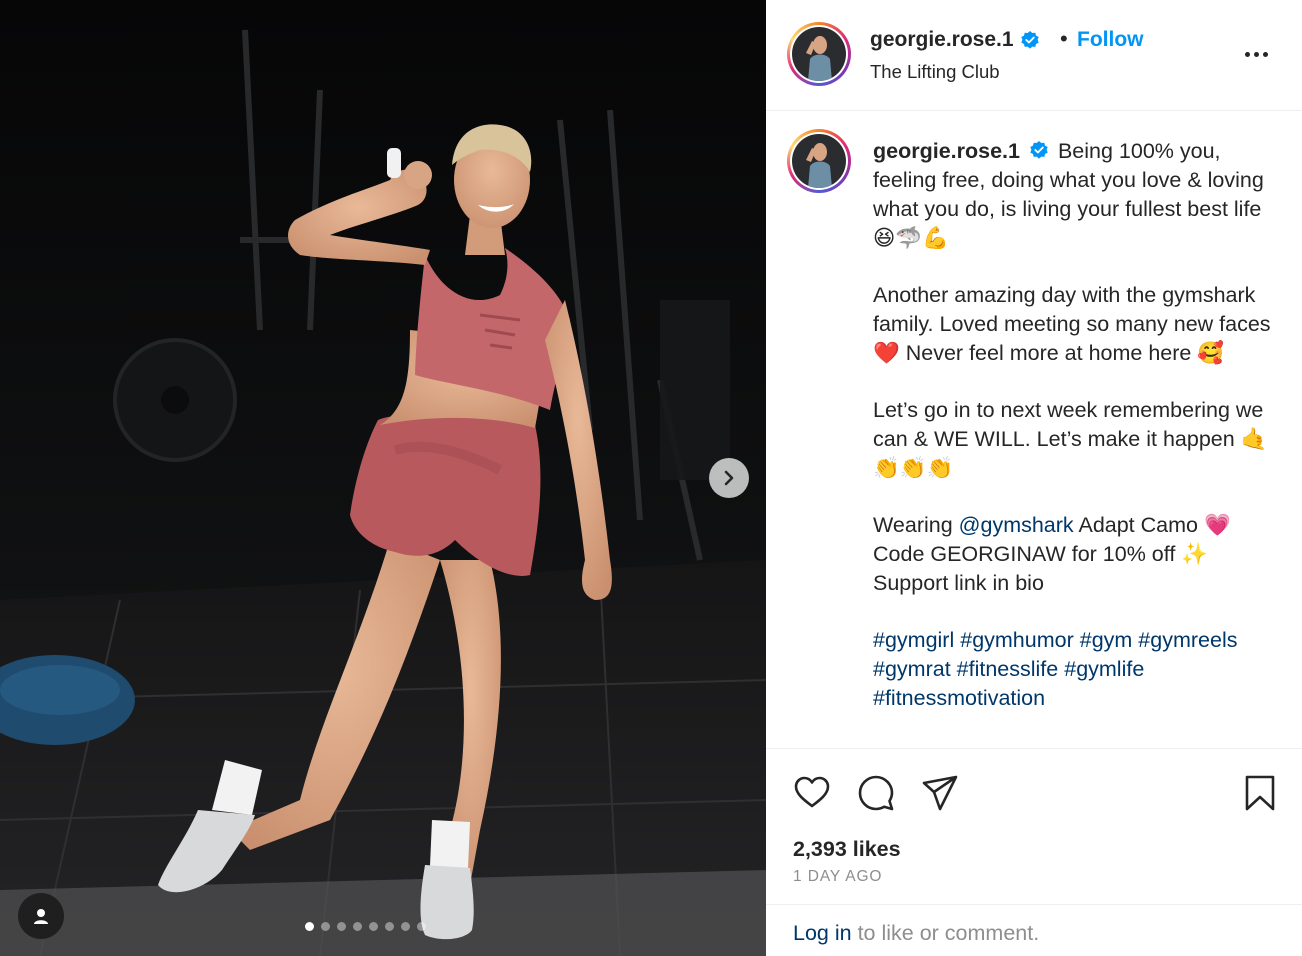 The image size is (1302, 956). What do you see at coordinates (1110, 40) in the screenshot?
I see `follow-button: Follow` at bounding box center [1110, 40].